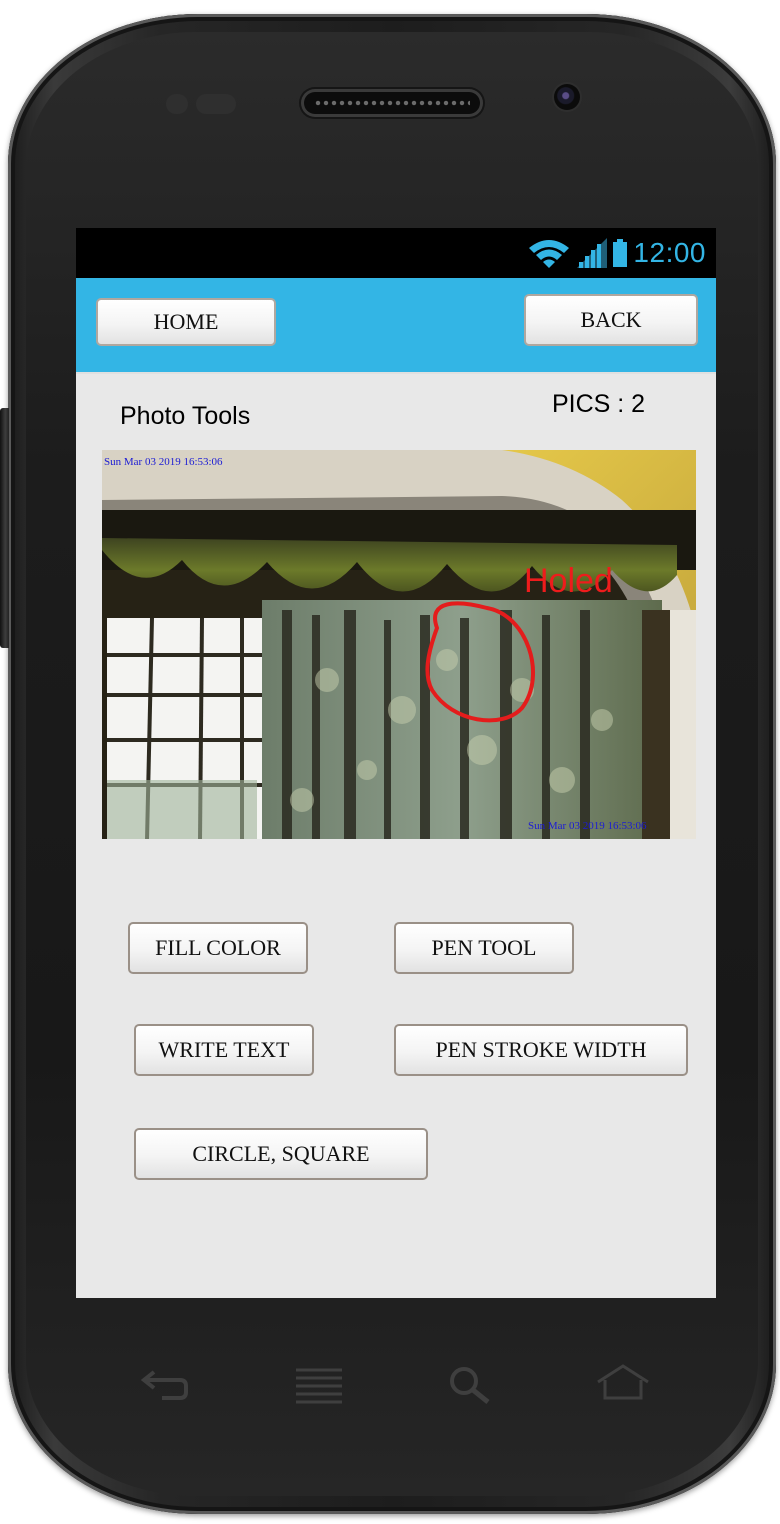 This screenshot has width=780, height=1524. What do you see at coordinates (669, 252) in the screenshot?
I see `status-time: 12:00` at bounding box center [669, 252].